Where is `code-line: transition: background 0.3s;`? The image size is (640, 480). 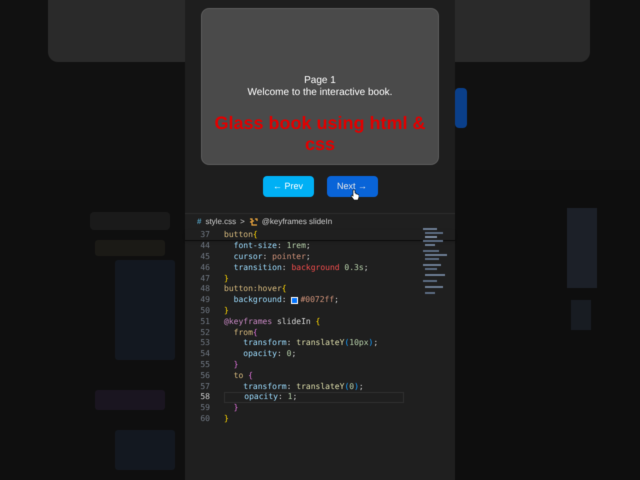 code-line: transition: background 0.3s; is located at coordinates (300, 268).